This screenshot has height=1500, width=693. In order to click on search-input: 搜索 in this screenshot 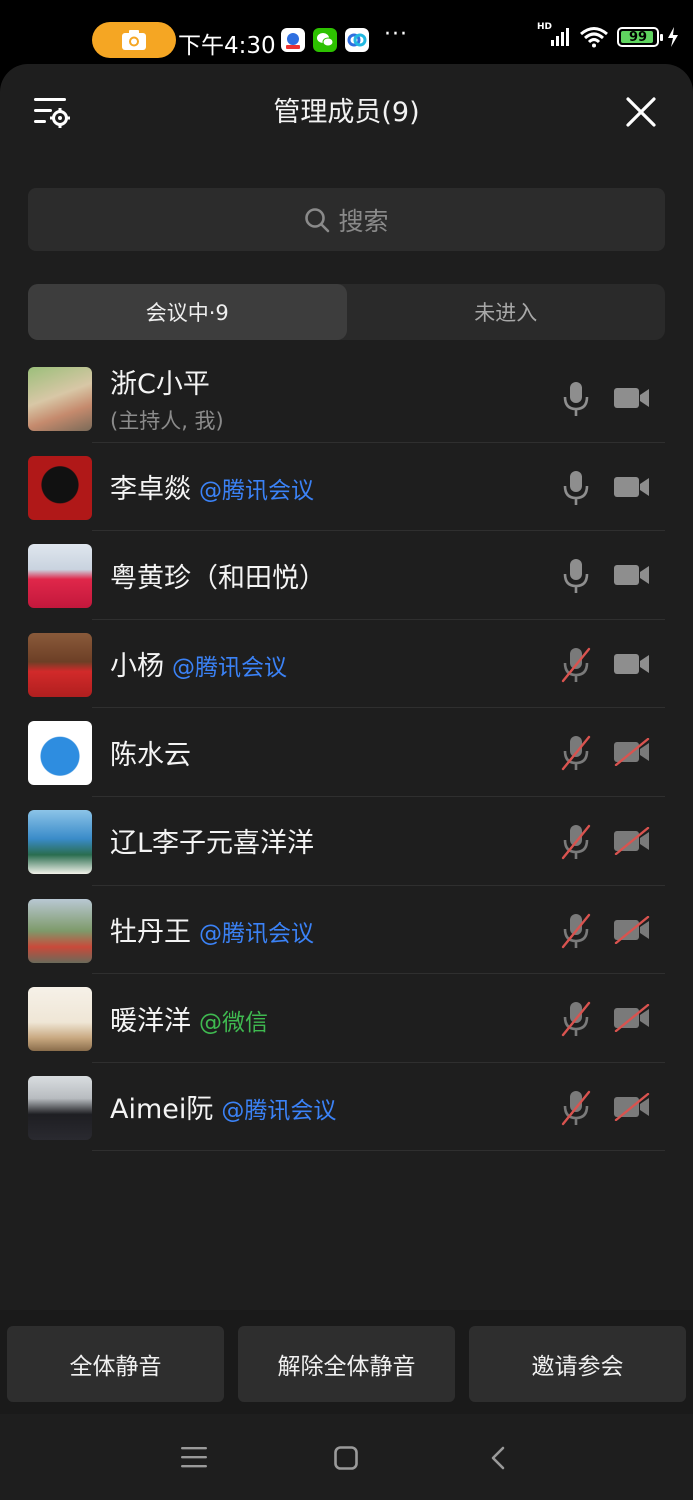, I will do `click(346, 219)`.